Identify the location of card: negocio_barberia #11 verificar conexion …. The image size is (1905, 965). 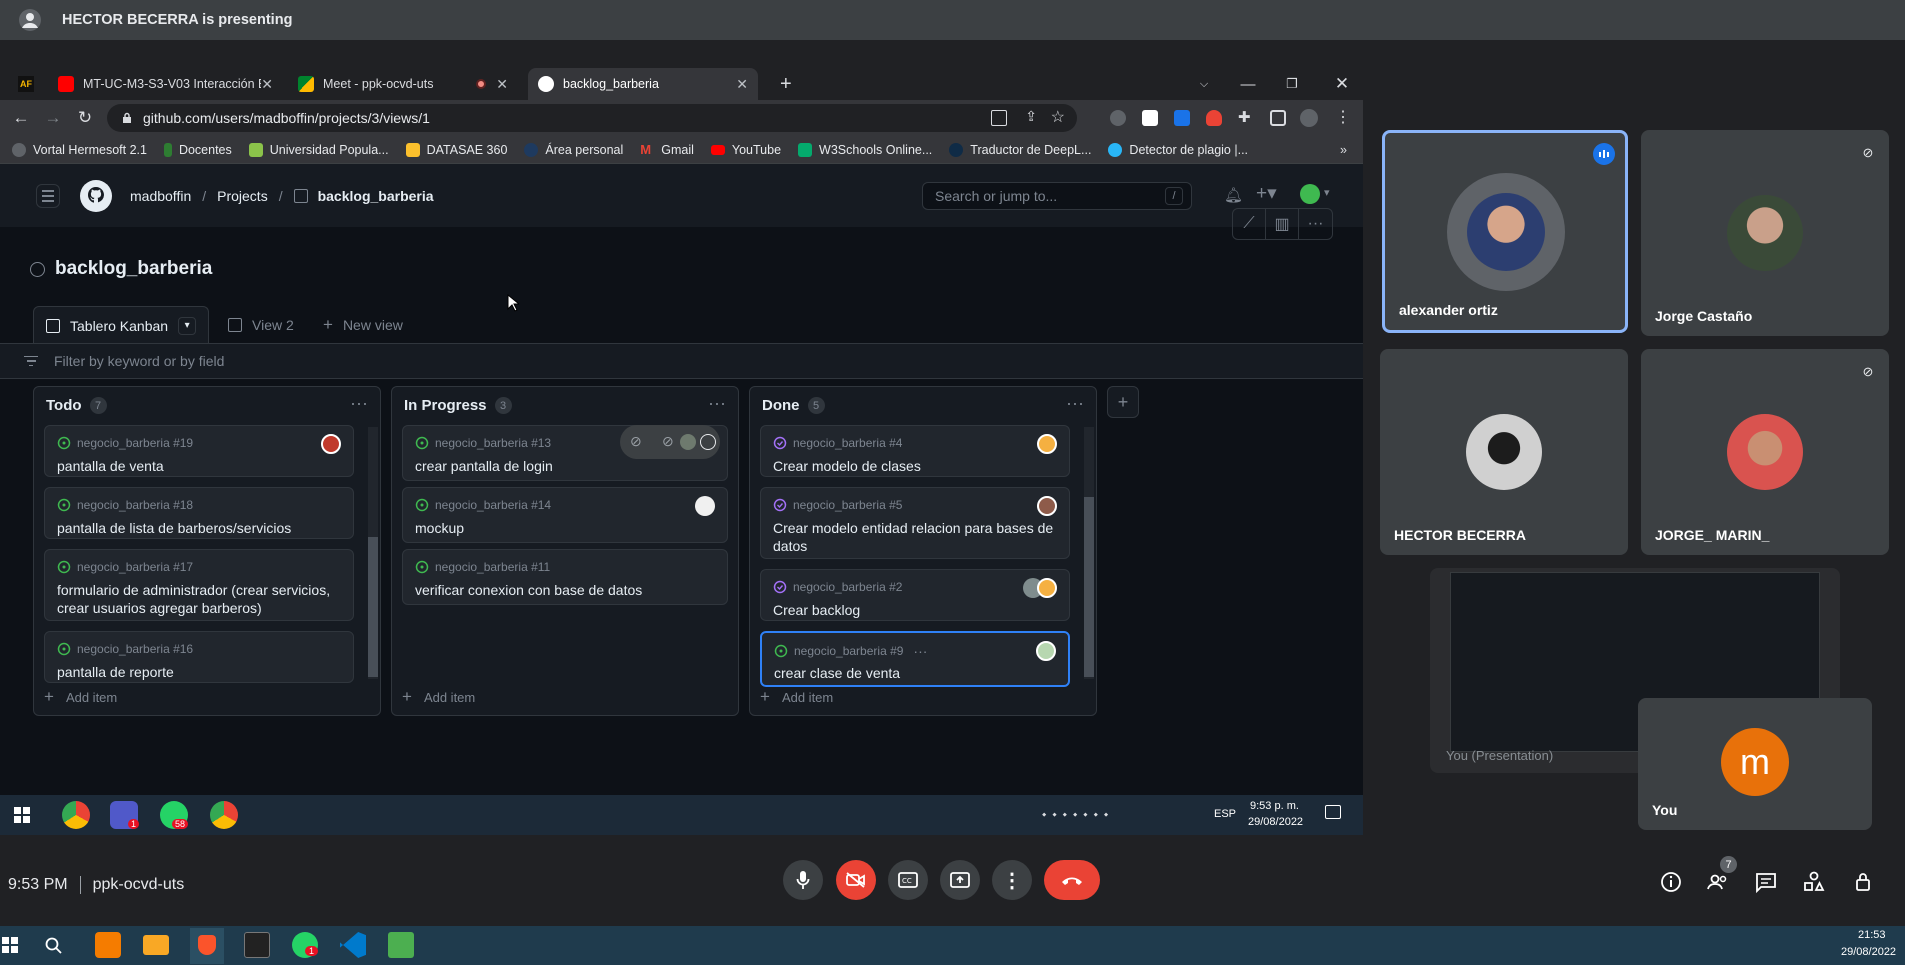
(565, 577).